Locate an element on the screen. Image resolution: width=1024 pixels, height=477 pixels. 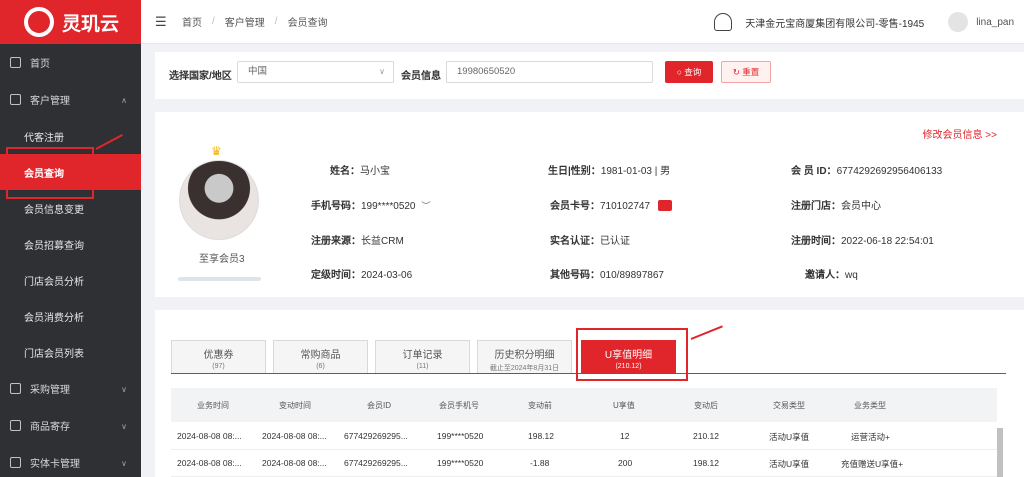
crown-icon: ♛ is located at coordinates (216, 151).